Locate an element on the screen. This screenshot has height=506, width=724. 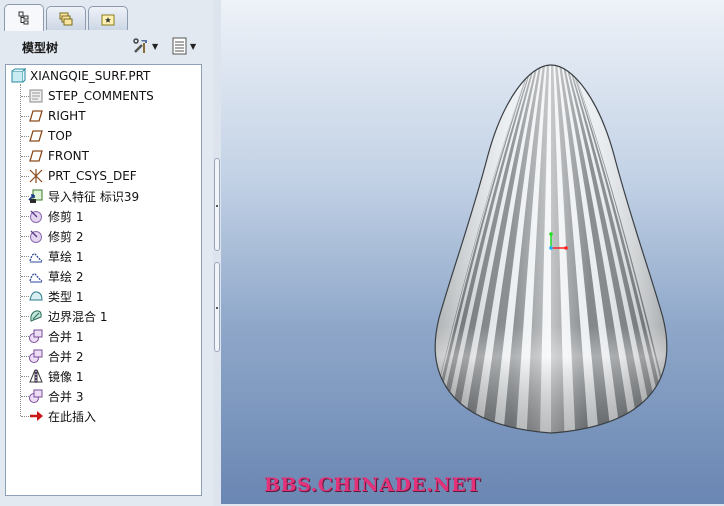
tree-item-merge-3: 合并 3 is located at coordinates (55, 396).